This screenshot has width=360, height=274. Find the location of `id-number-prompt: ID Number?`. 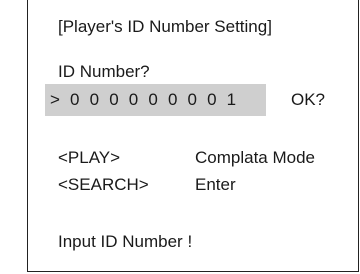

id-number-prompt: ID Number? is located at coordinates (104, 71).